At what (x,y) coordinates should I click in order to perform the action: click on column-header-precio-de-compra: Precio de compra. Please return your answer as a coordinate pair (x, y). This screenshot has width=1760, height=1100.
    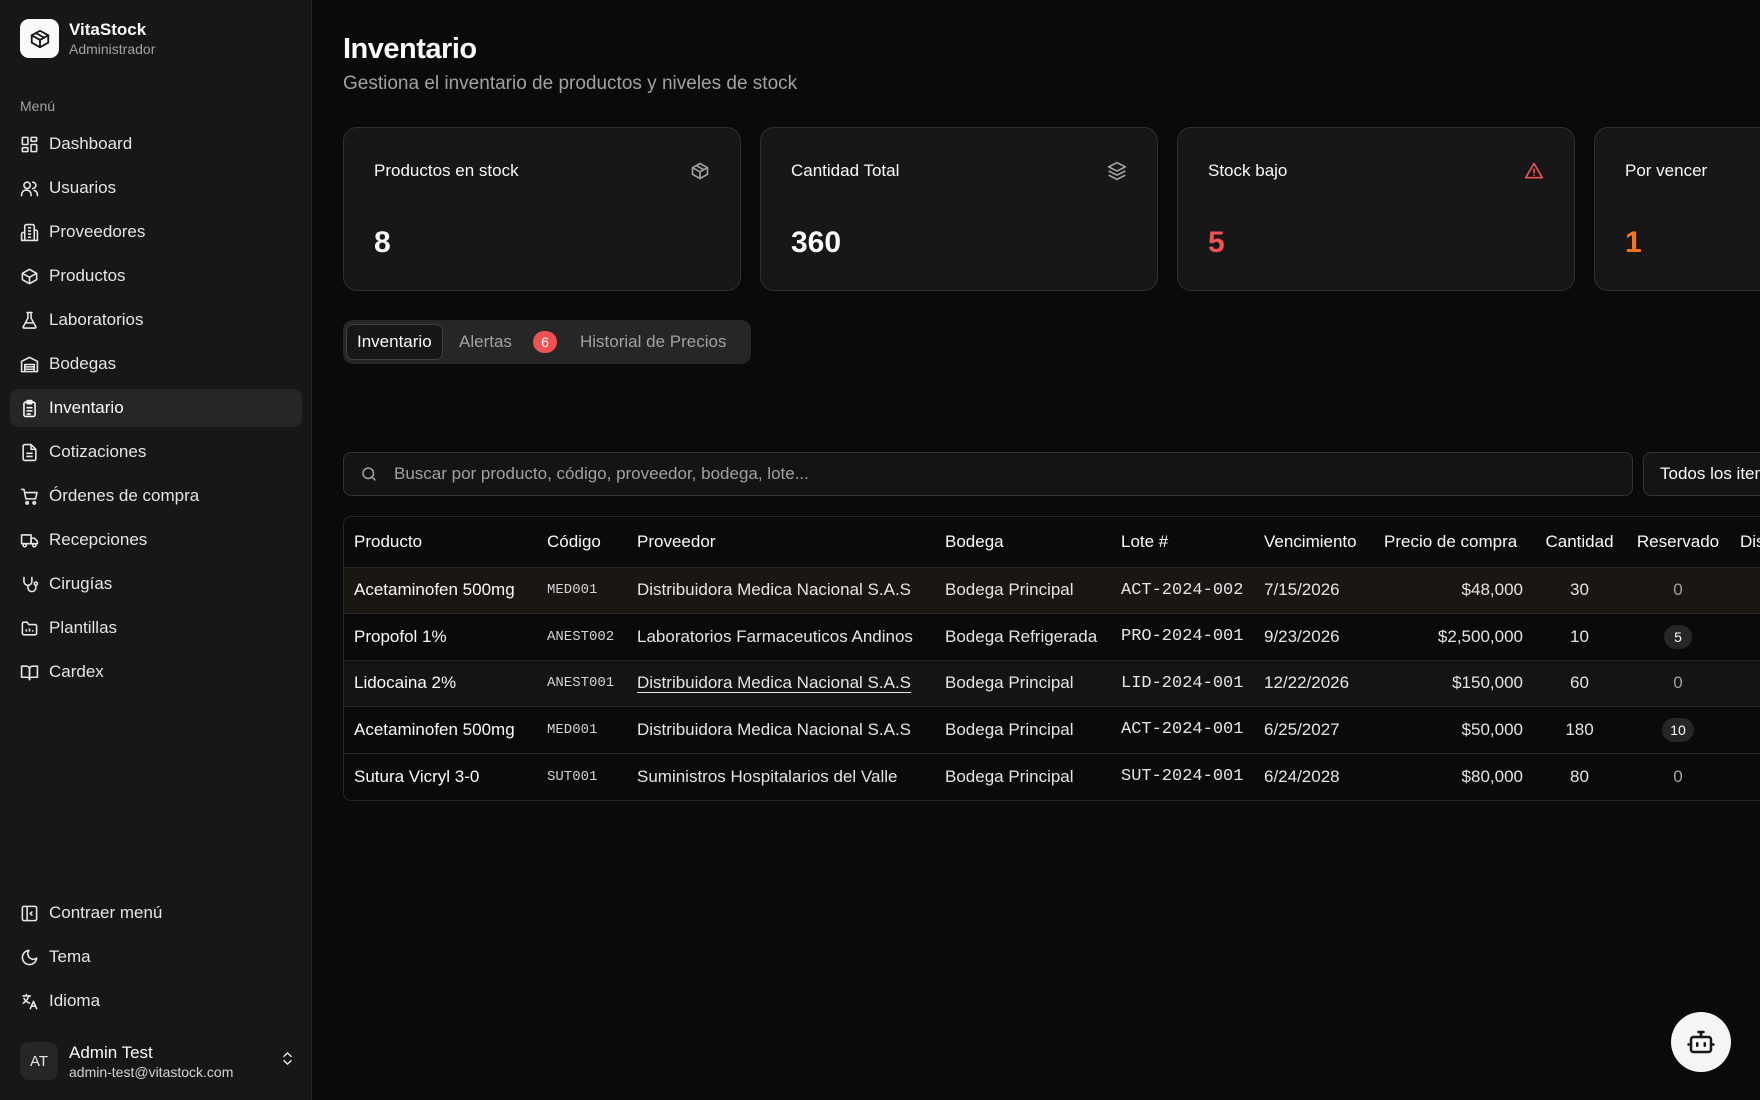
    Looking at the image, I should click on (1453, 542).